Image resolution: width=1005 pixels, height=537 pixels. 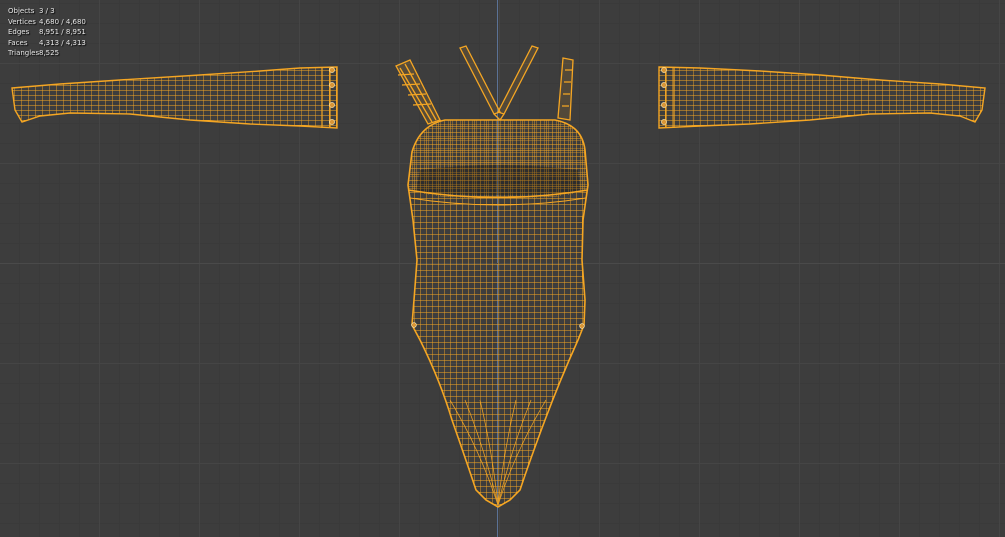 What do you see at coordinates (822, 97) in the screenshot?
I see `right-sleeve-mesh` at bounding box center [822, 97].